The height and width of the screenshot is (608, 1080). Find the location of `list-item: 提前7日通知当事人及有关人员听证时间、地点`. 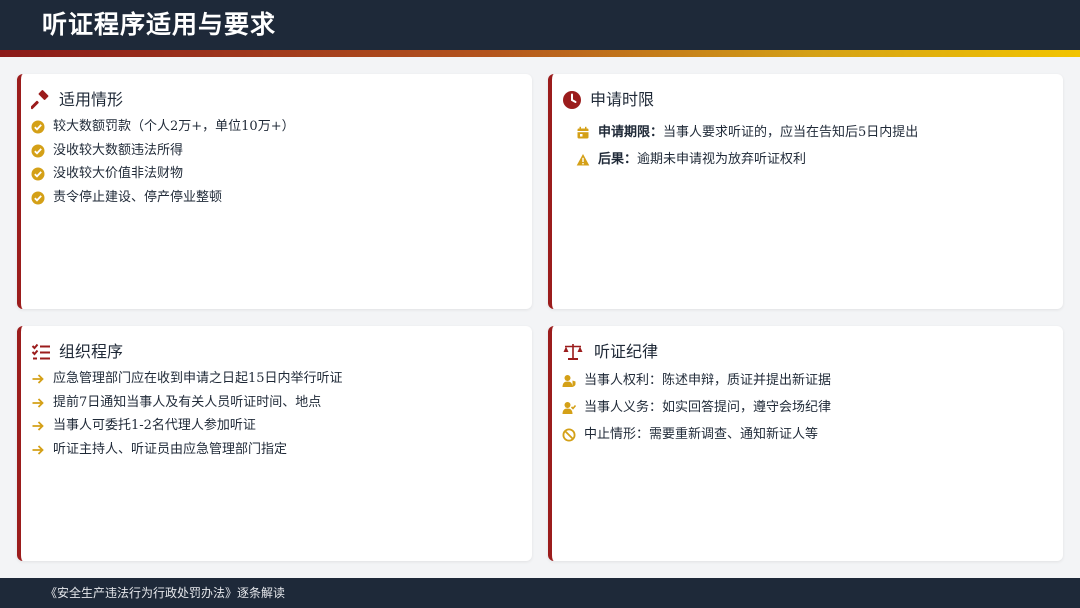

list-item: 提前7日通知当事人及有关人员听证时间、地点 is located at coordinates (187, 403).